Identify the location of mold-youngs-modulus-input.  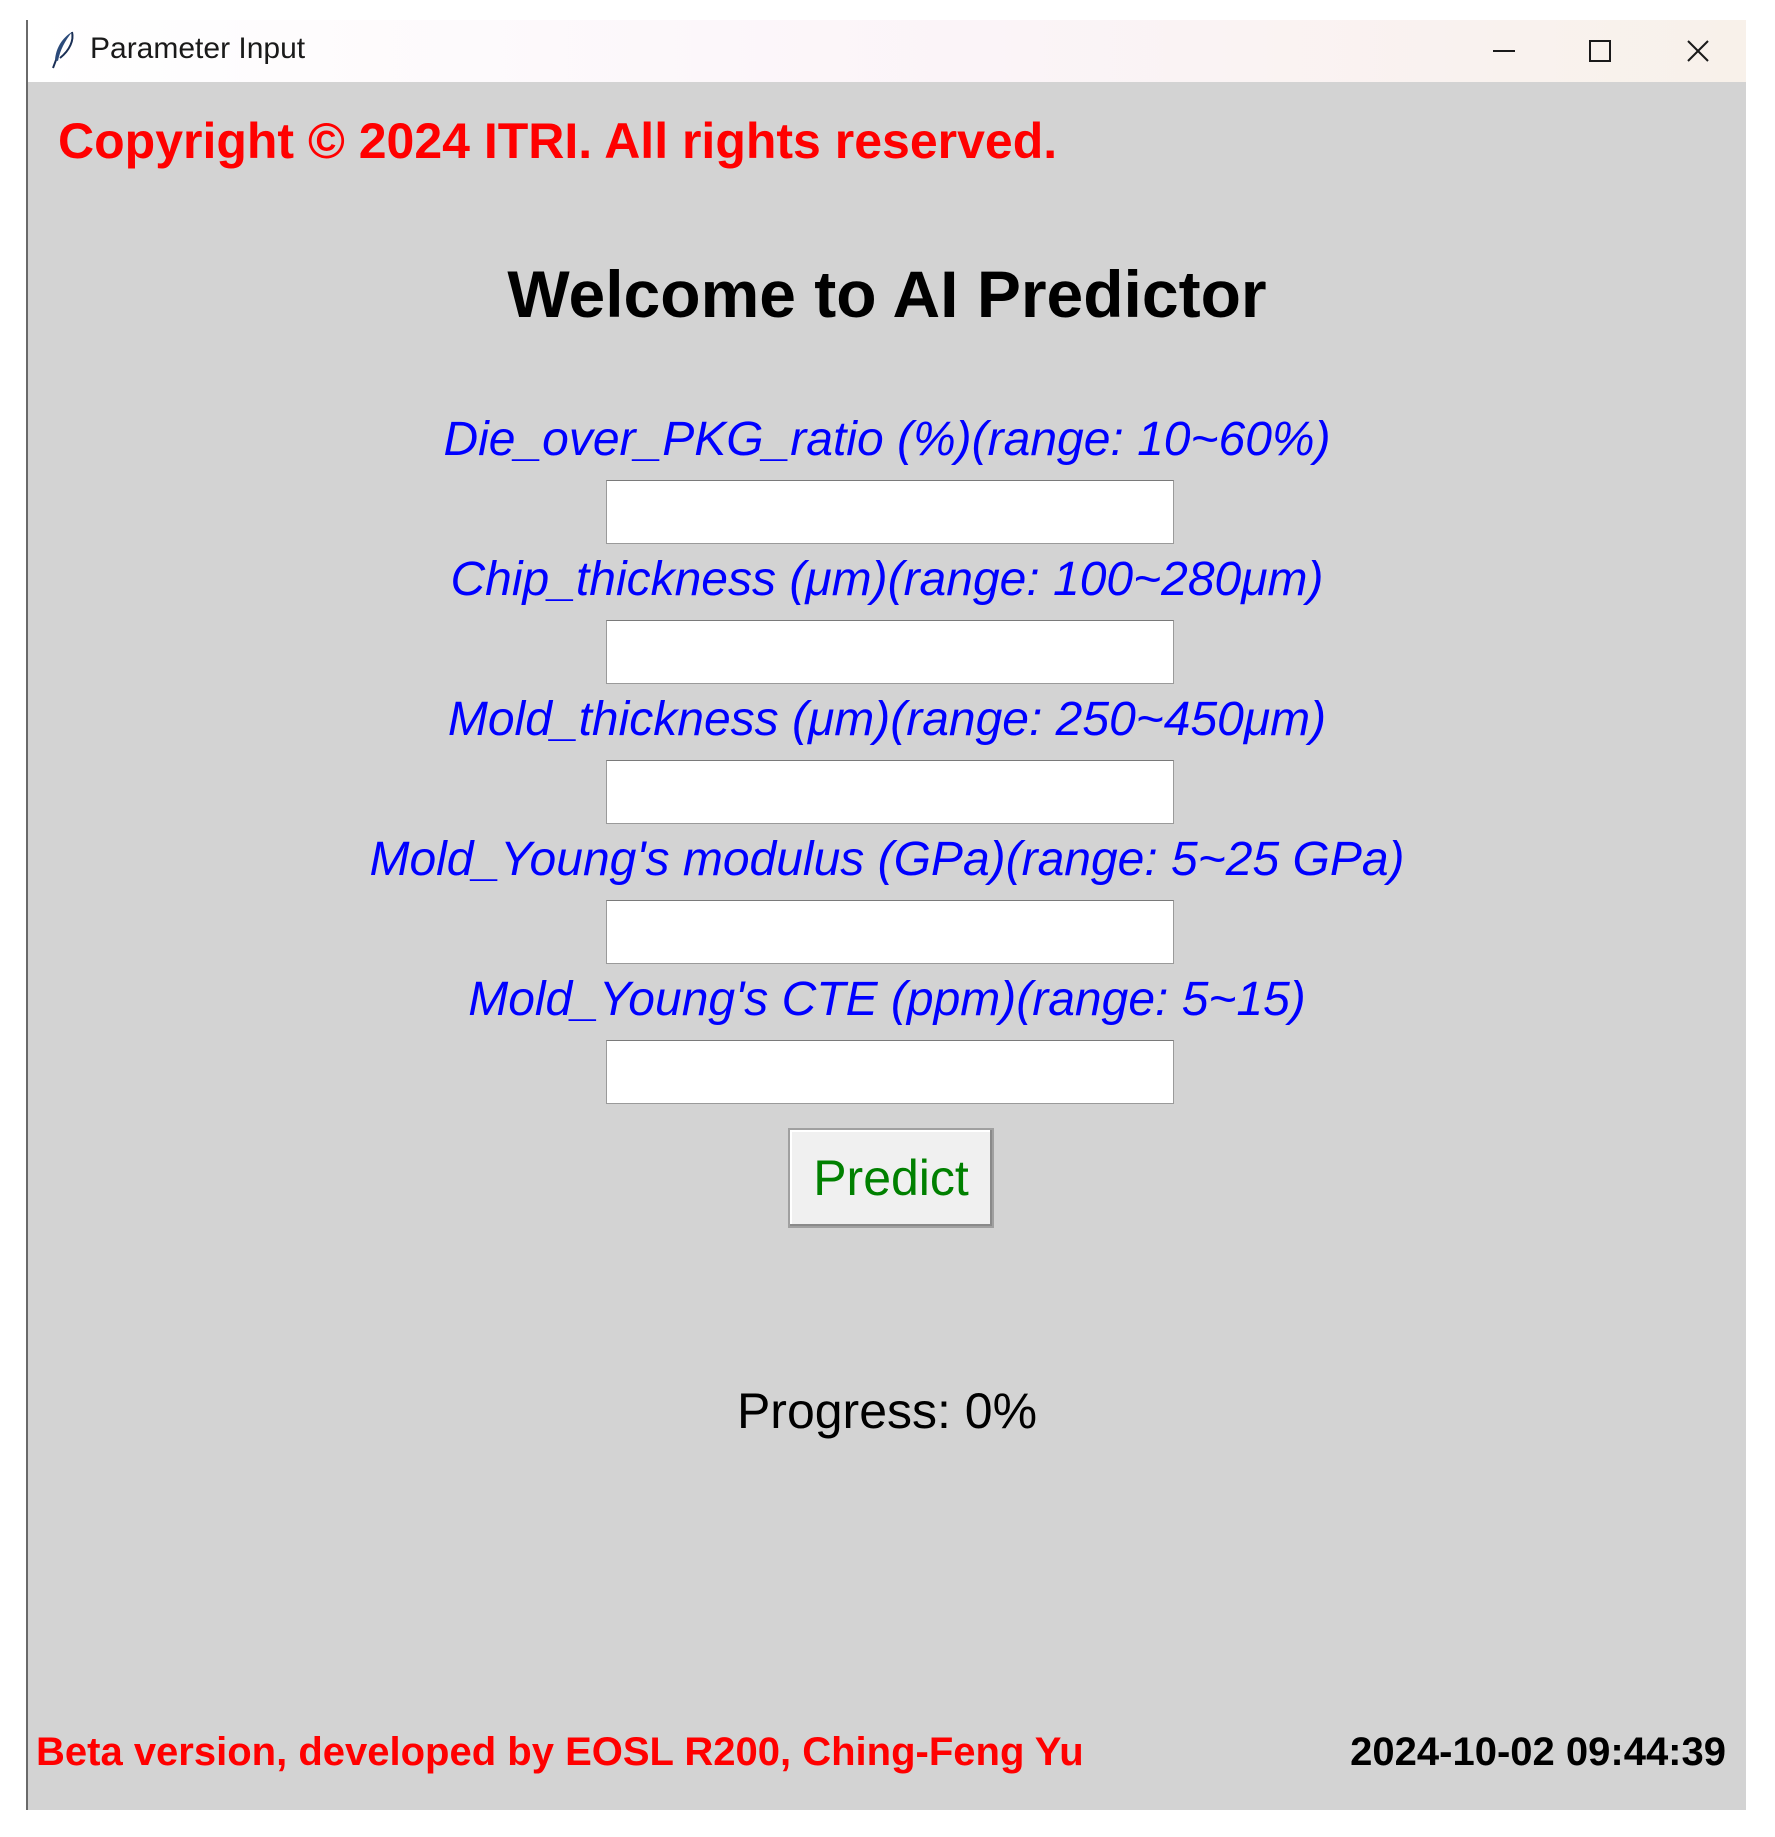
(890, 932).